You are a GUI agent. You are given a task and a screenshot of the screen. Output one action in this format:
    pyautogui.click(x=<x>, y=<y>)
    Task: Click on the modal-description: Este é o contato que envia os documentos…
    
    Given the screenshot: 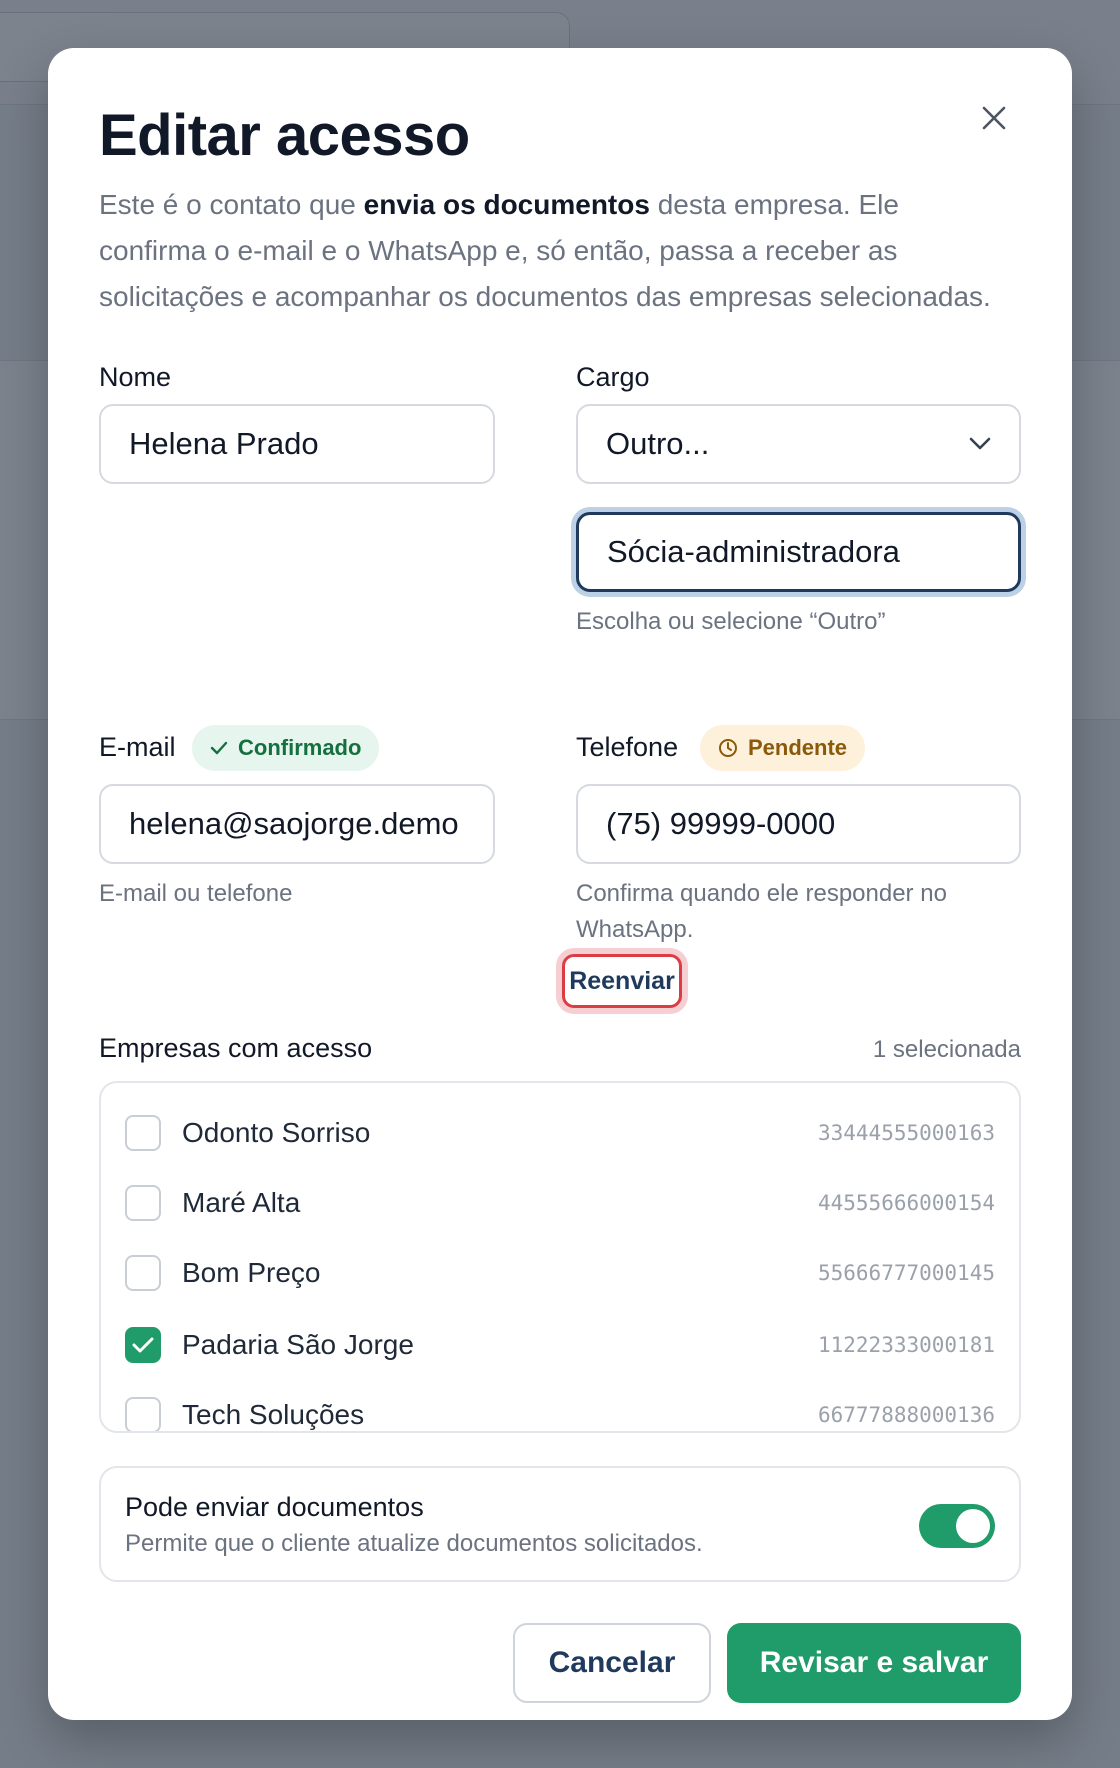 What is the action you would take?
    pyautogui.click(x=549, y=251)
    